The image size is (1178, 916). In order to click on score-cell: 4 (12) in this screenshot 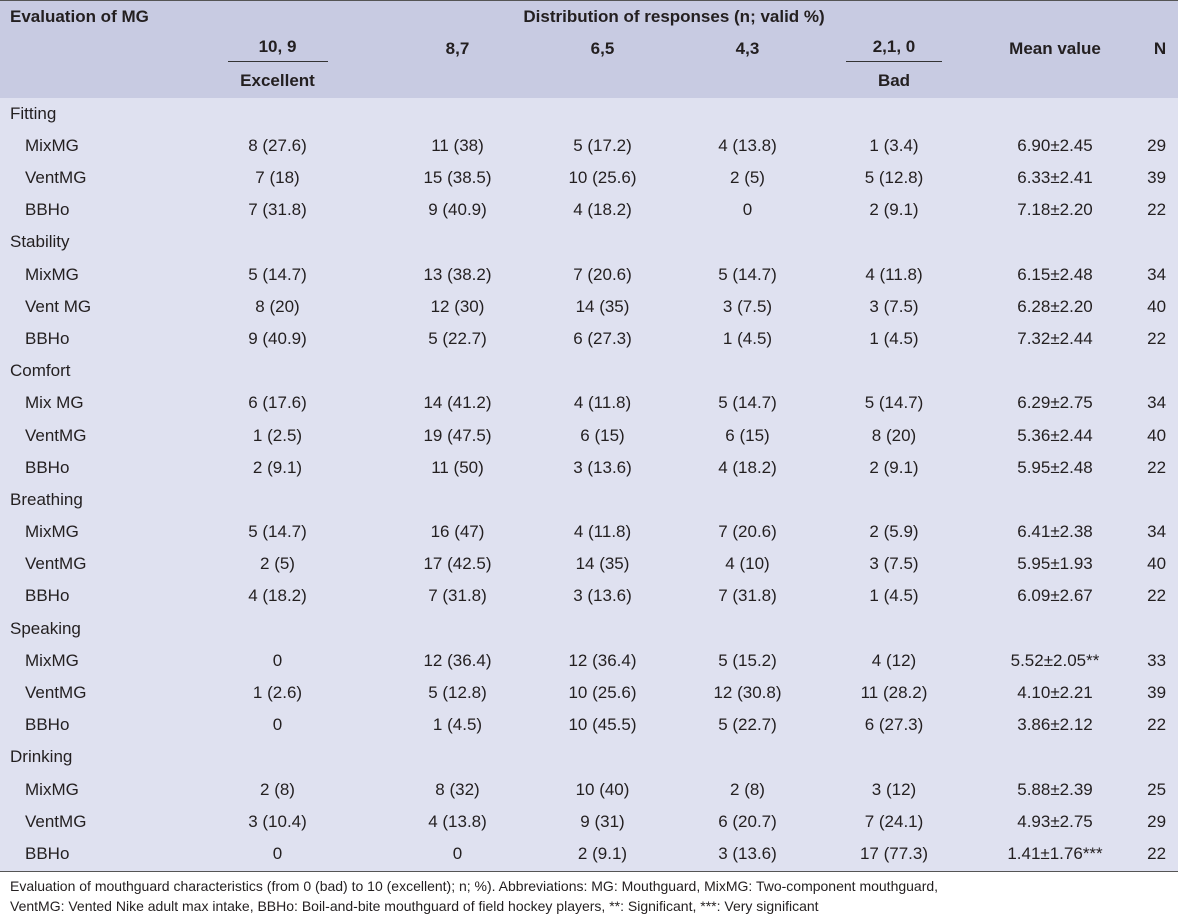, I will do `click(894, 660)`.